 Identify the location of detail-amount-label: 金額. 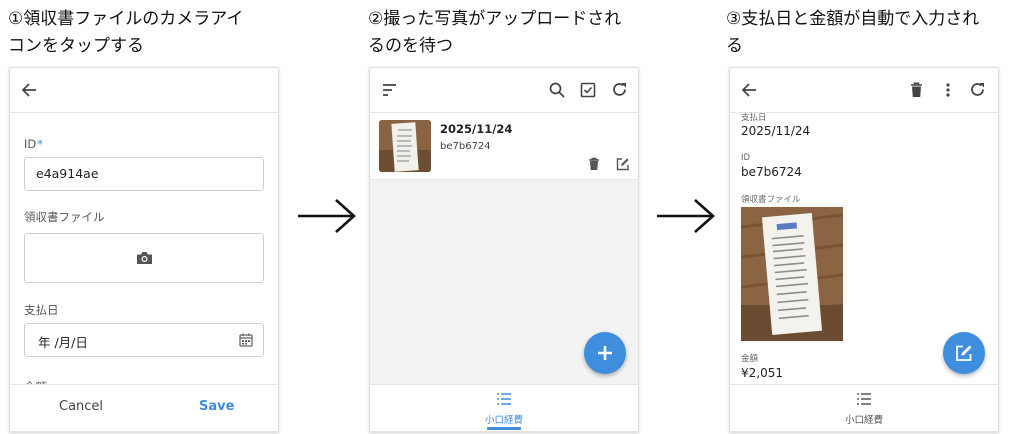
(750, 359).